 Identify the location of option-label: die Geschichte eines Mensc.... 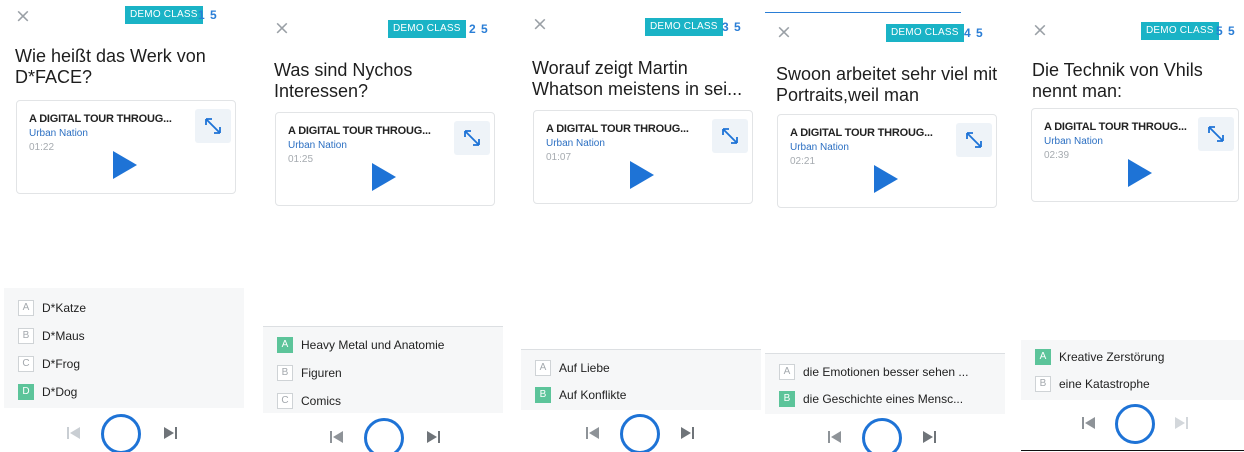
(883, 398).